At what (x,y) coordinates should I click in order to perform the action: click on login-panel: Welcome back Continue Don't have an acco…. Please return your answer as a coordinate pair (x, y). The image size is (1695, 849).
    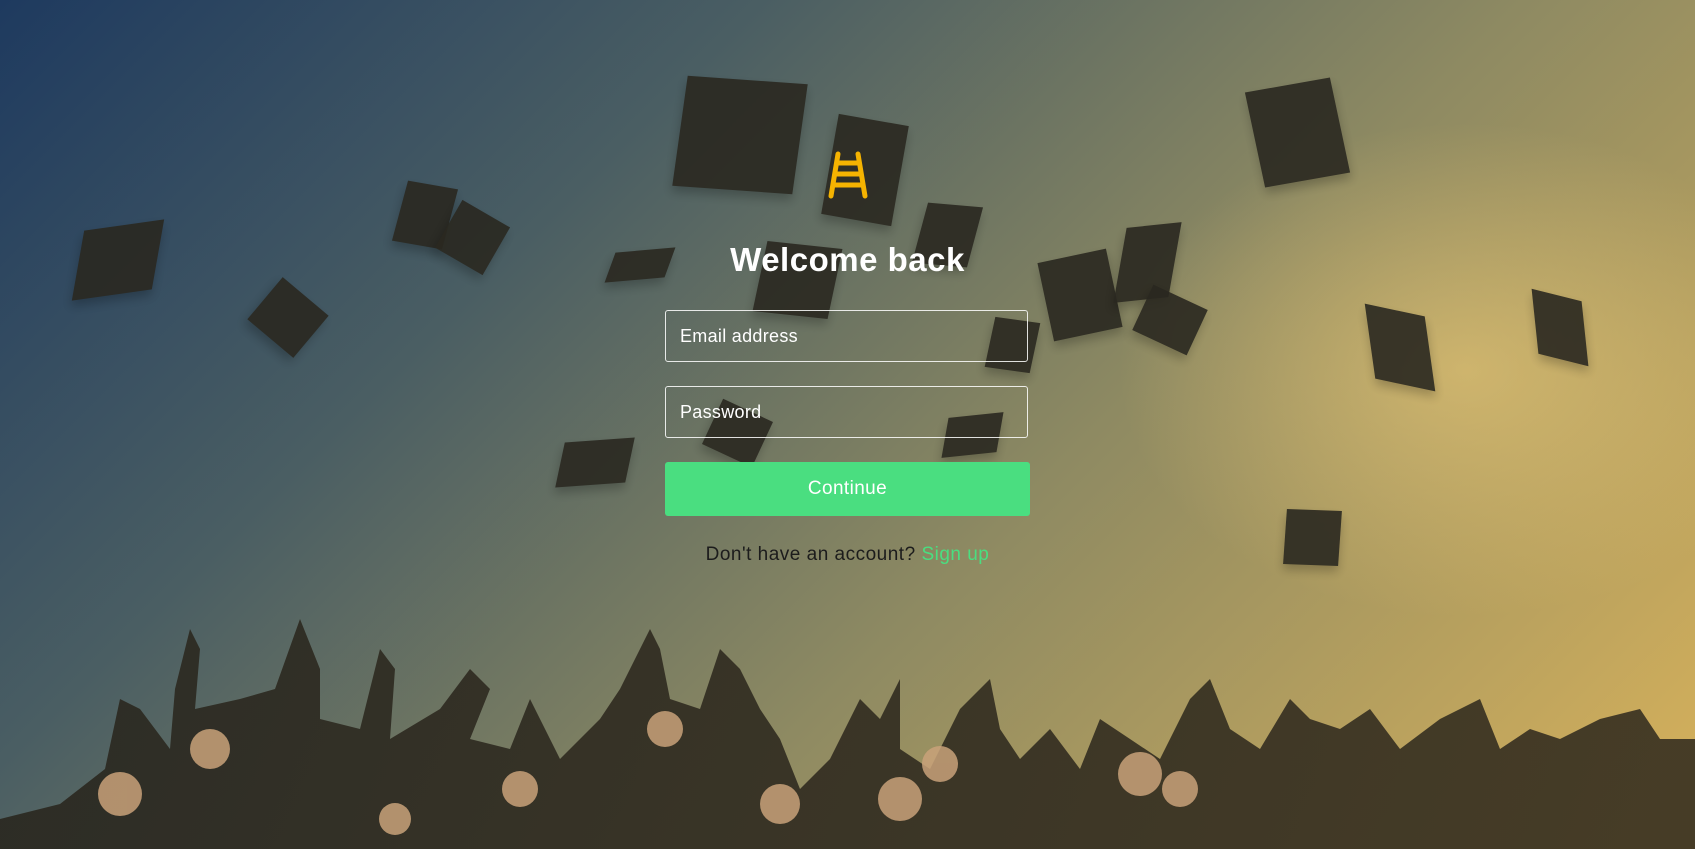
    Looking at the image, I should click on (847, 358).